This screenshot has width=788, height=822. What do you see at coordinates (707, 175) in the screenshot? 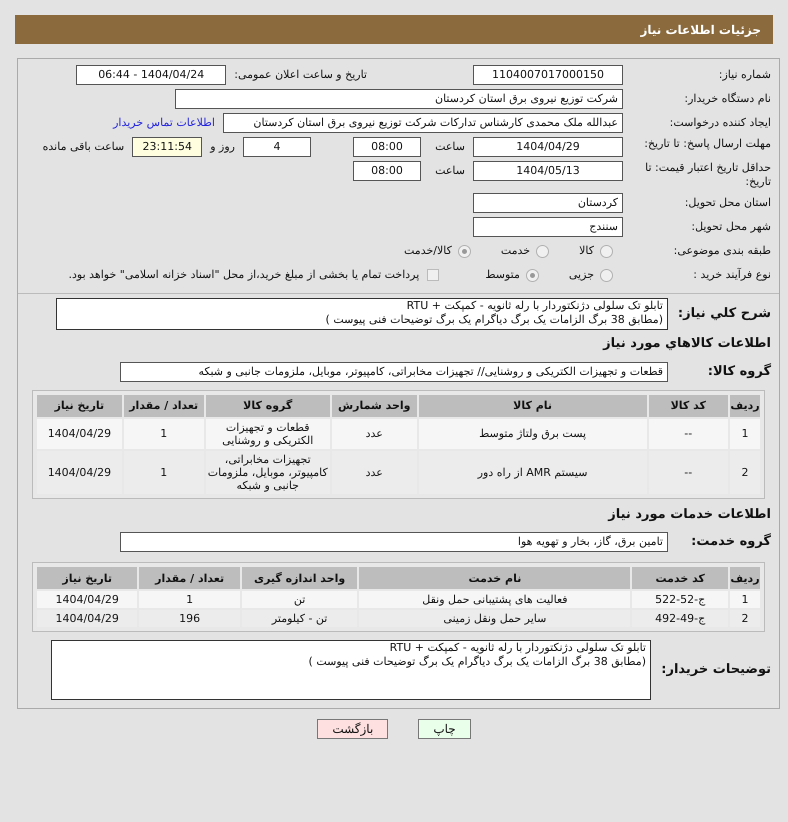
I see `field-label: حداقل تاریخ اعتبار قیمت: تا تاریخ:` at bounding box center [707, 175].